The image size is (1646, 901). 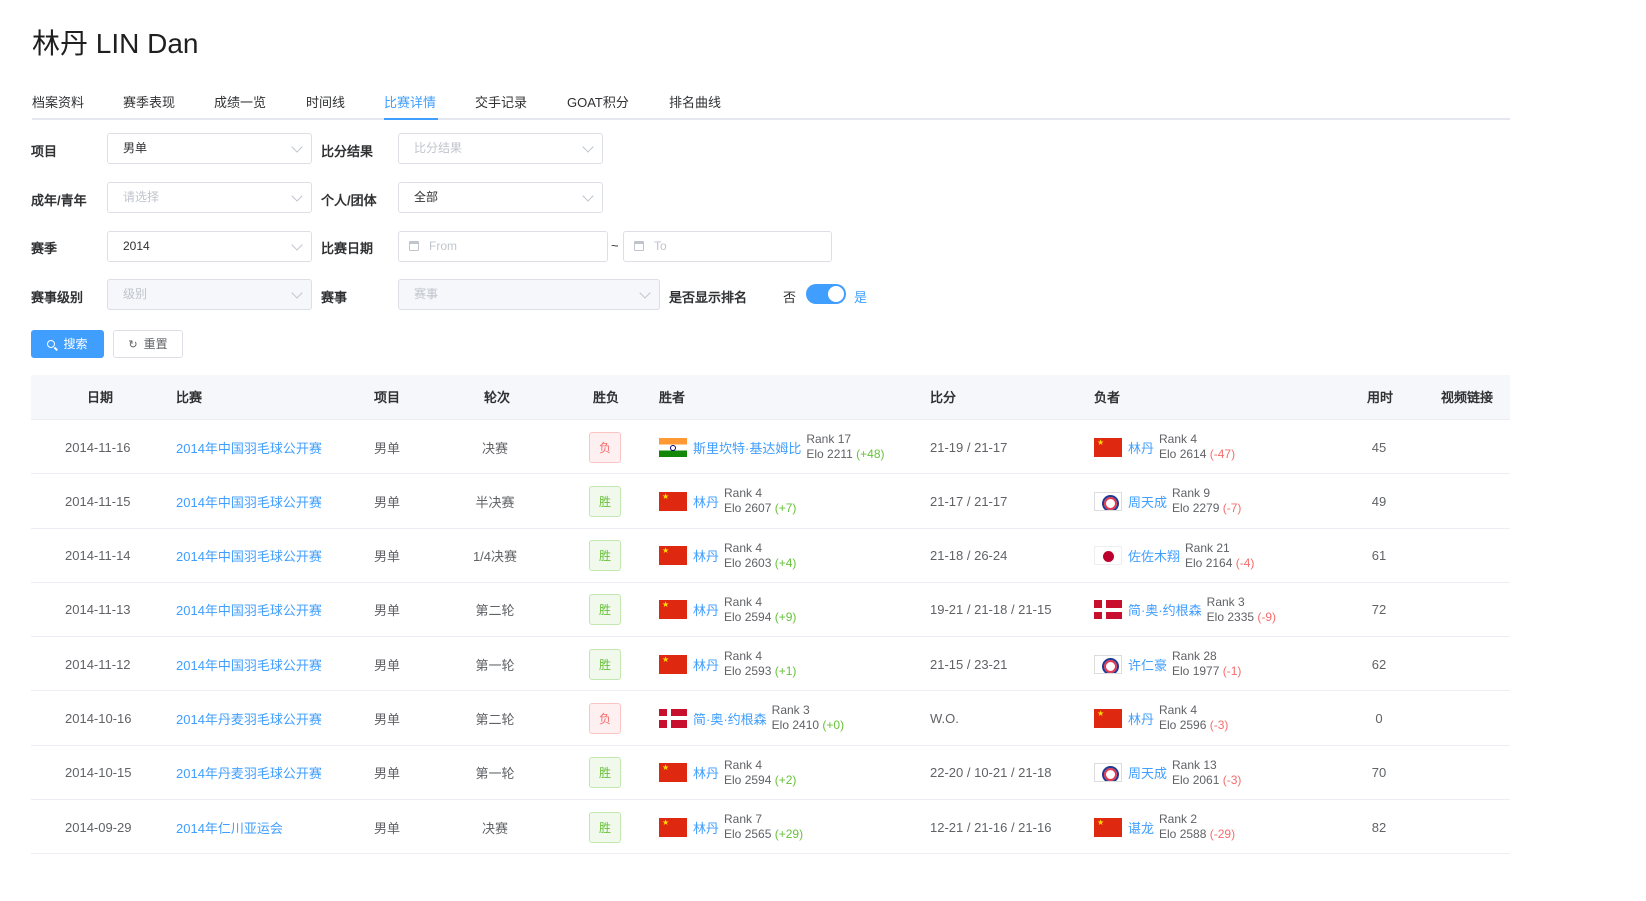 I want to click on result-cell: 胜, so click(x=605, y=610).